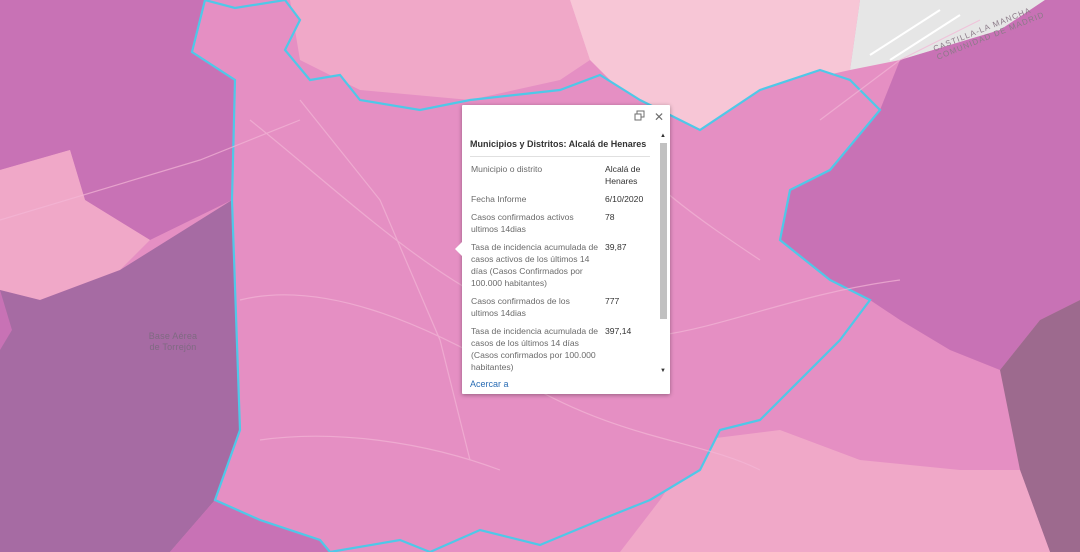 This screenshot has height=552, width=1080. What do you see at coordinates (499, 199) in the screenshot?
I see `attribute-name: Fecha Informe` at bounding box center [499, 199].